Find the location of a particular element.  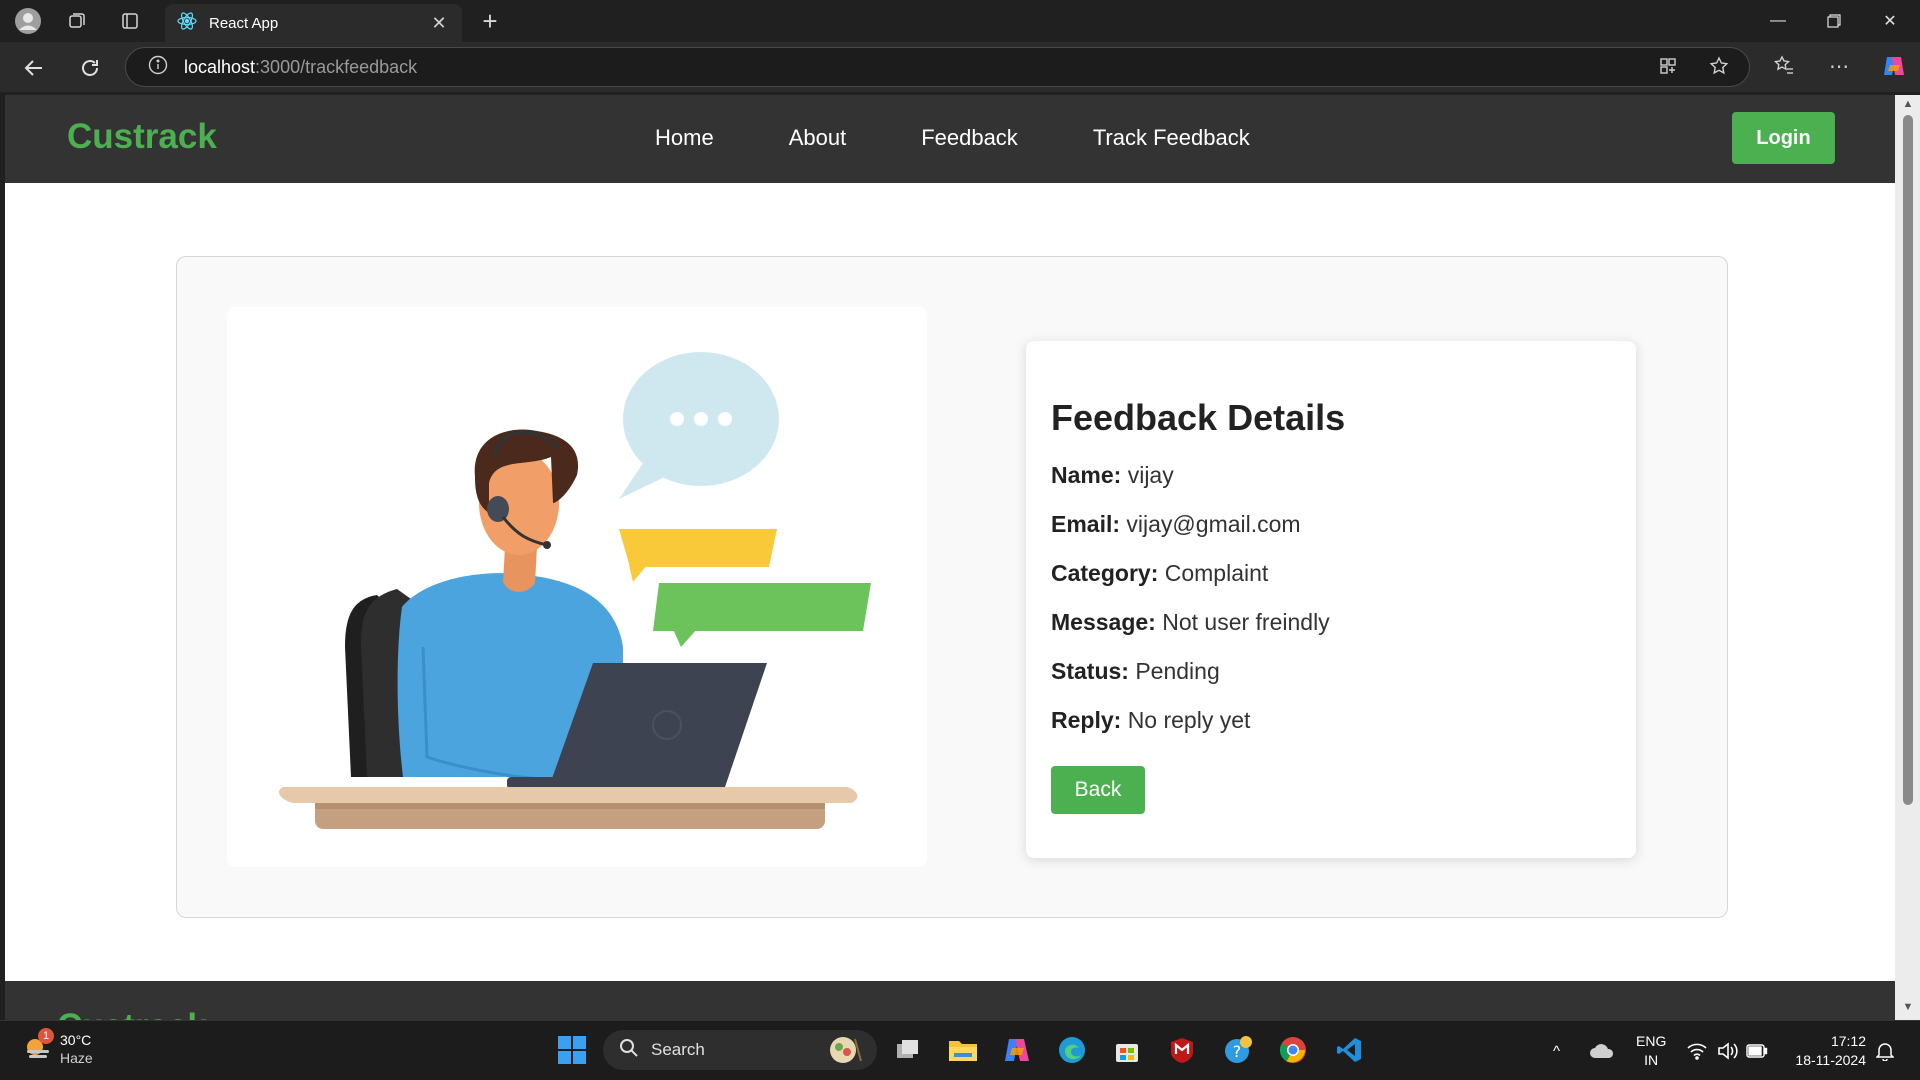

react-logo-icon is located at coordinates (187, 23).